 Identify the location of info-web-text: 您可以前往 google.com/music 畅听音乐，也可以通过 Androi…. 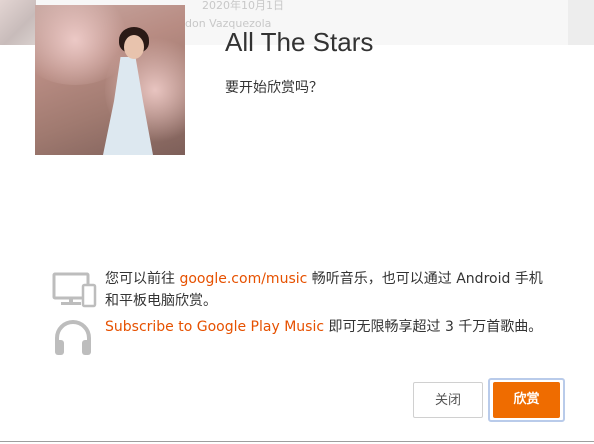
(324, 290).